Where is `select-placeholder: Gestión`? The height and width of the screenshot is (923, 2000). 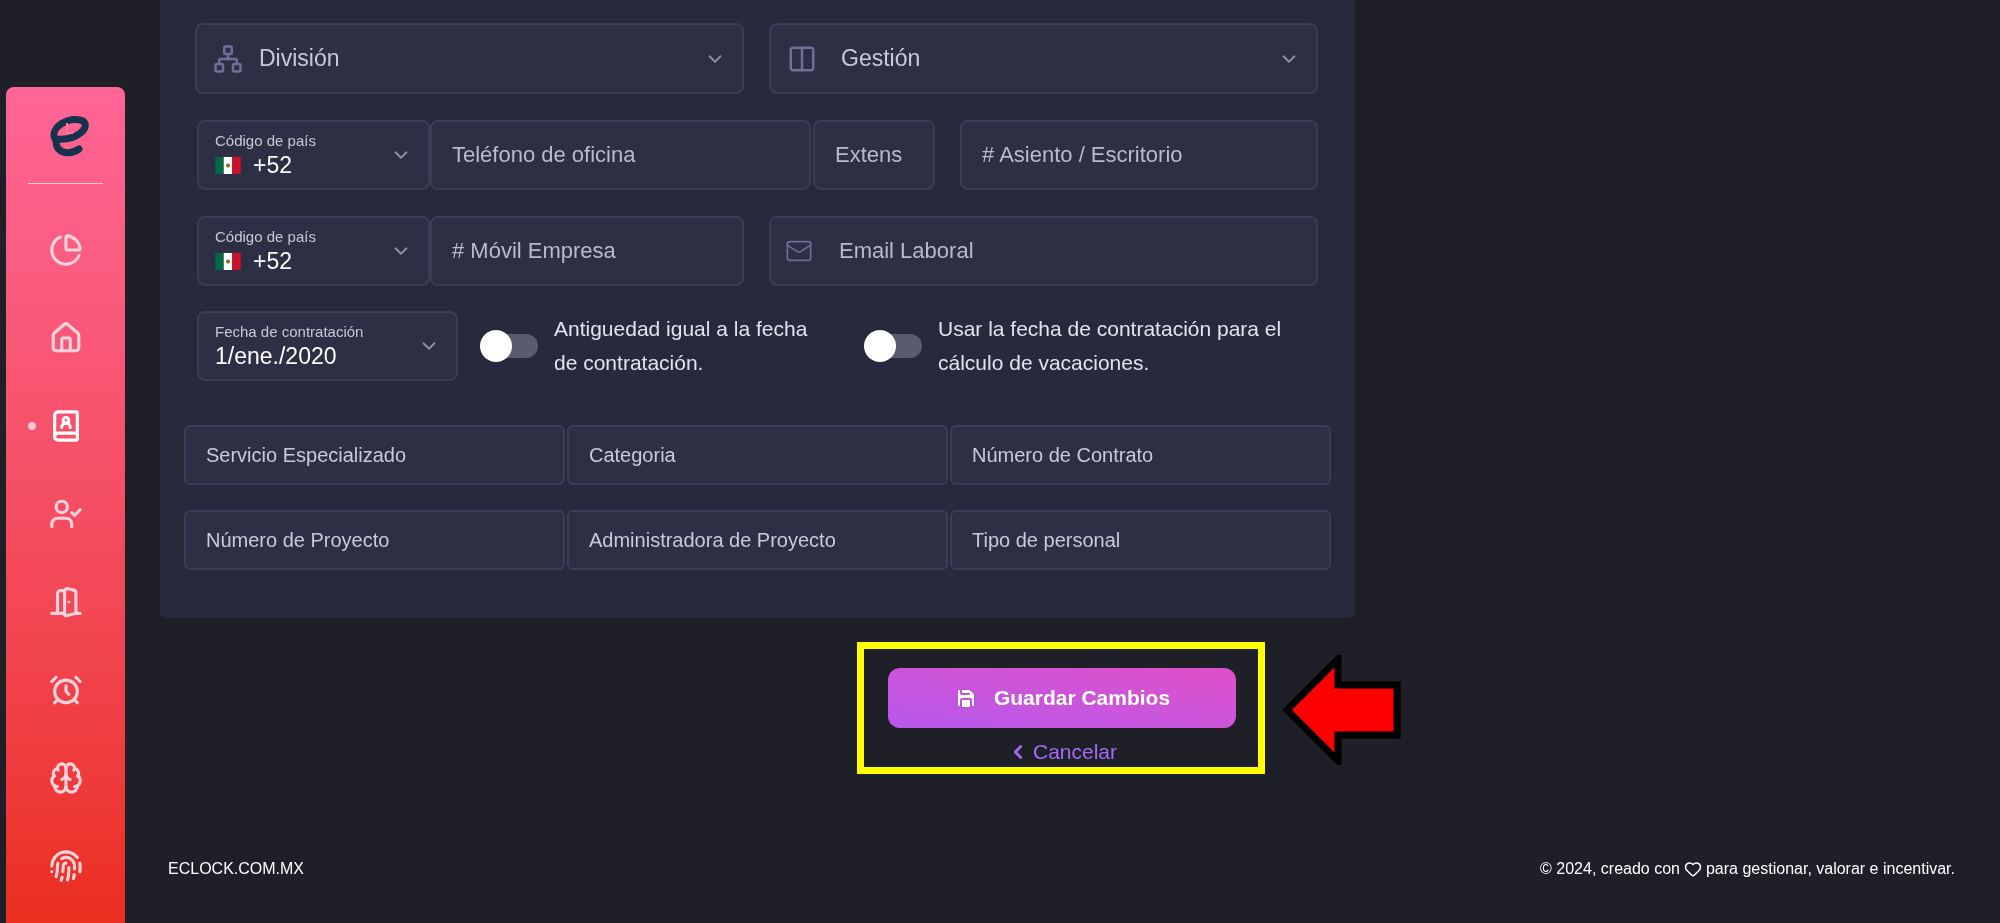 select-placeholder: Gestión is located at coordinates (881, 59).